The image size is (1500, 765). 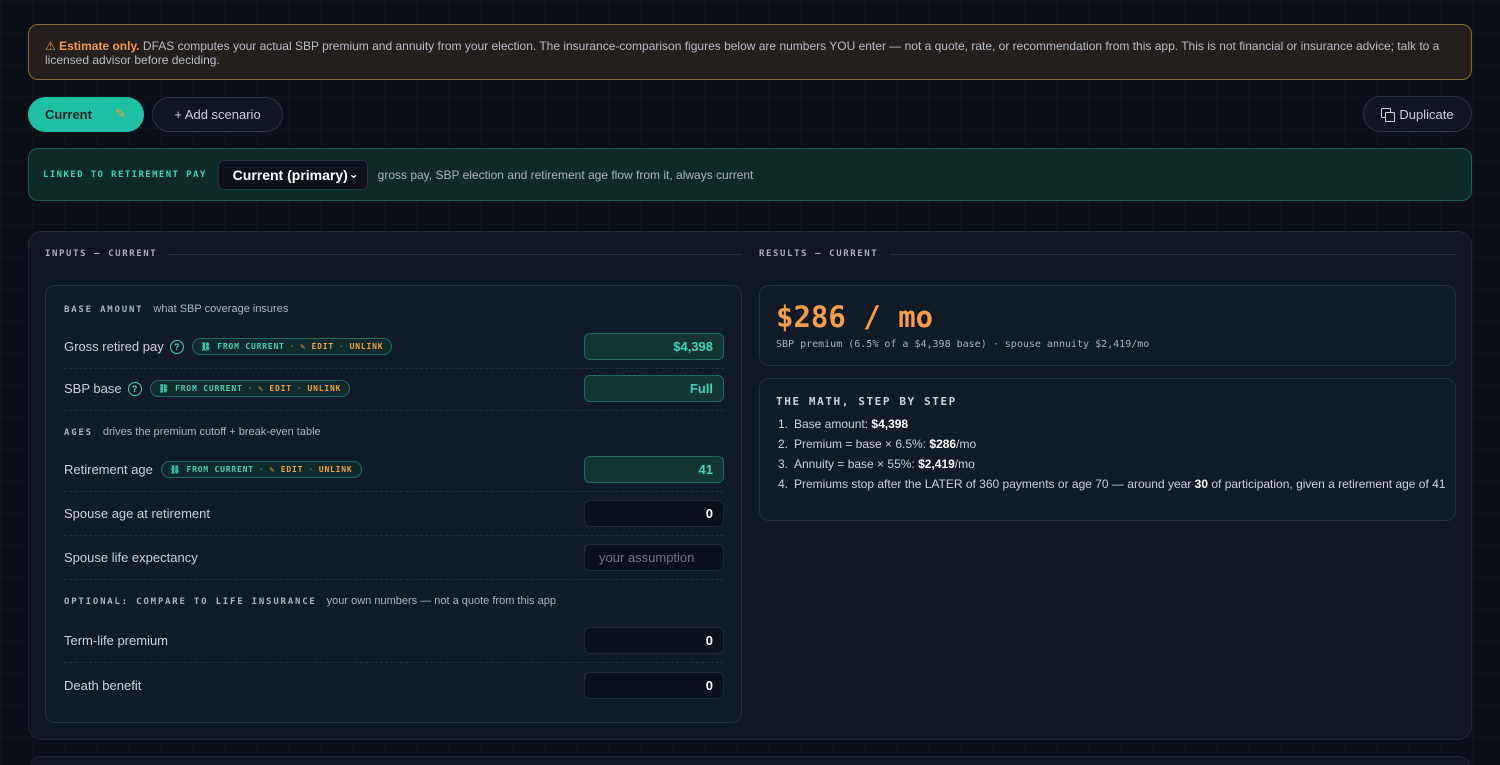 I want to click on duplicate-label: Duplicate, so click(x=1426, y=114).